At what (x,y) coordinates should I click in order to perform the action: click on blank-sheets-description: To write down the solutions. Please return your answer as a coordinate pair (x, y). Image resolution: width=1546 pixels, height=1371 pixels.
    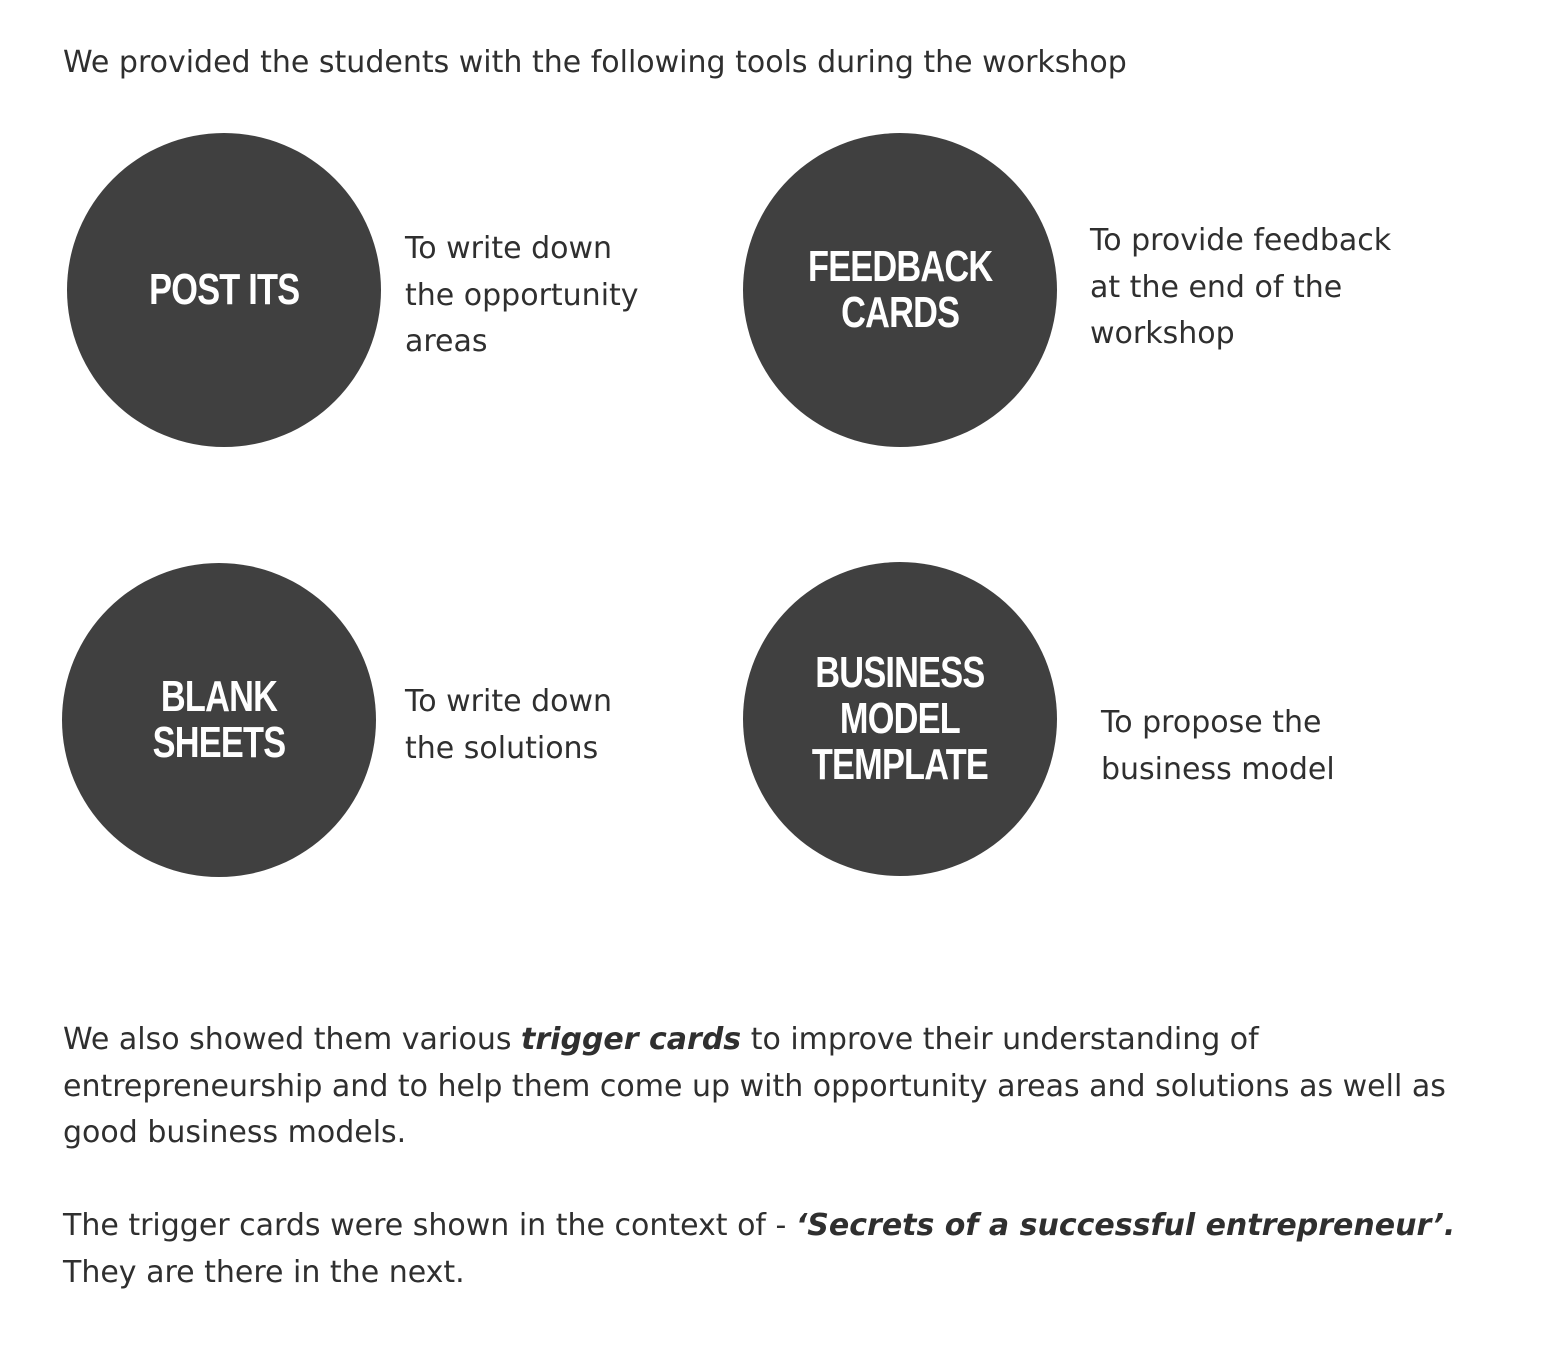
    Looking at the image, I should click on (509, 725).